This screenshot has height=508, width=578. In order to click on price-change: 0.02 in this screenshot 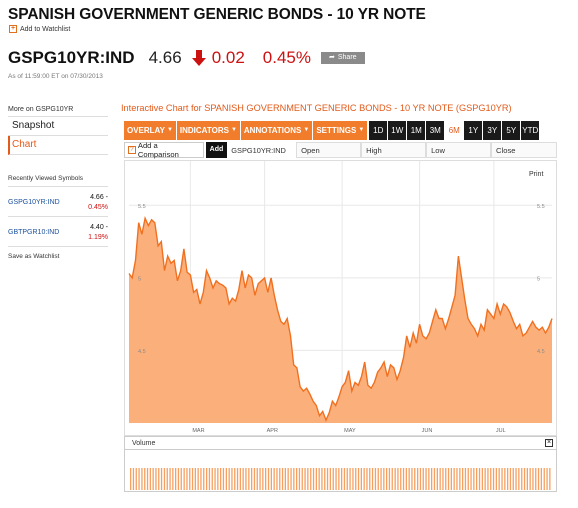, I will do `click(228, 57)`.